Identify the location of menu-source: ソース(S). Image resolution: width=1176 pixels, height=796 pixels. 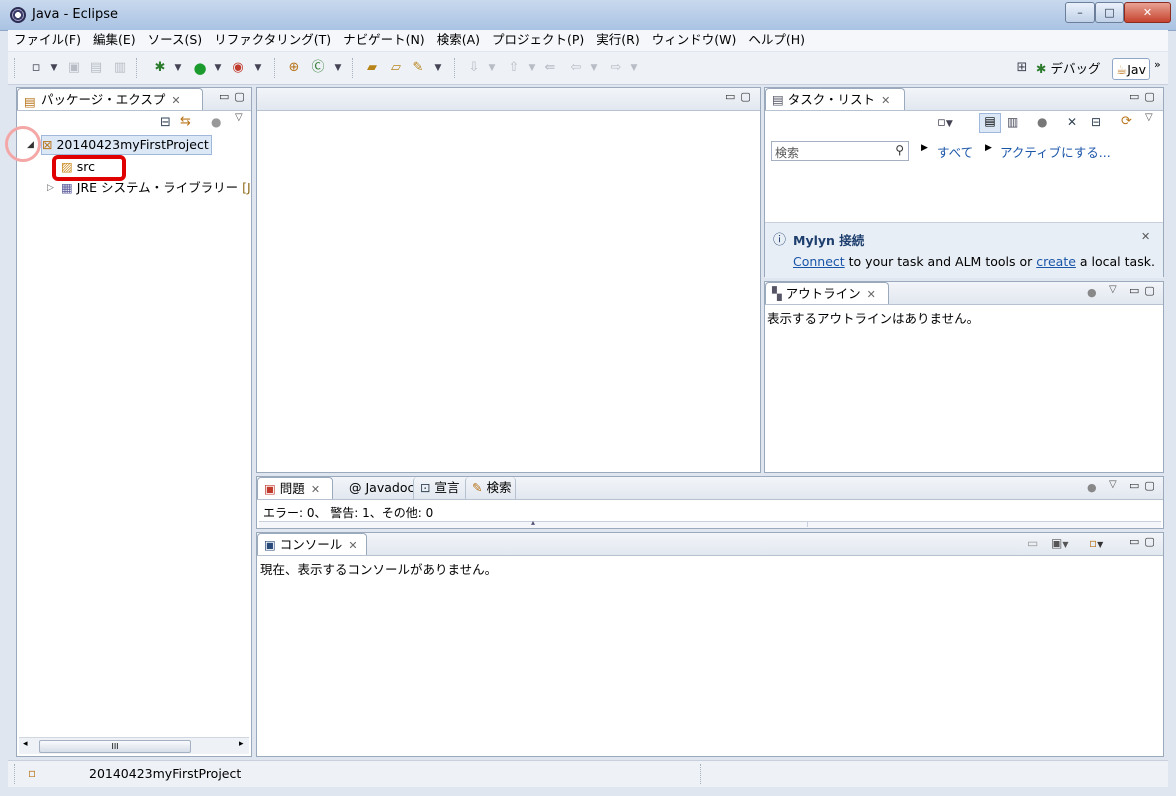
(175, 40).